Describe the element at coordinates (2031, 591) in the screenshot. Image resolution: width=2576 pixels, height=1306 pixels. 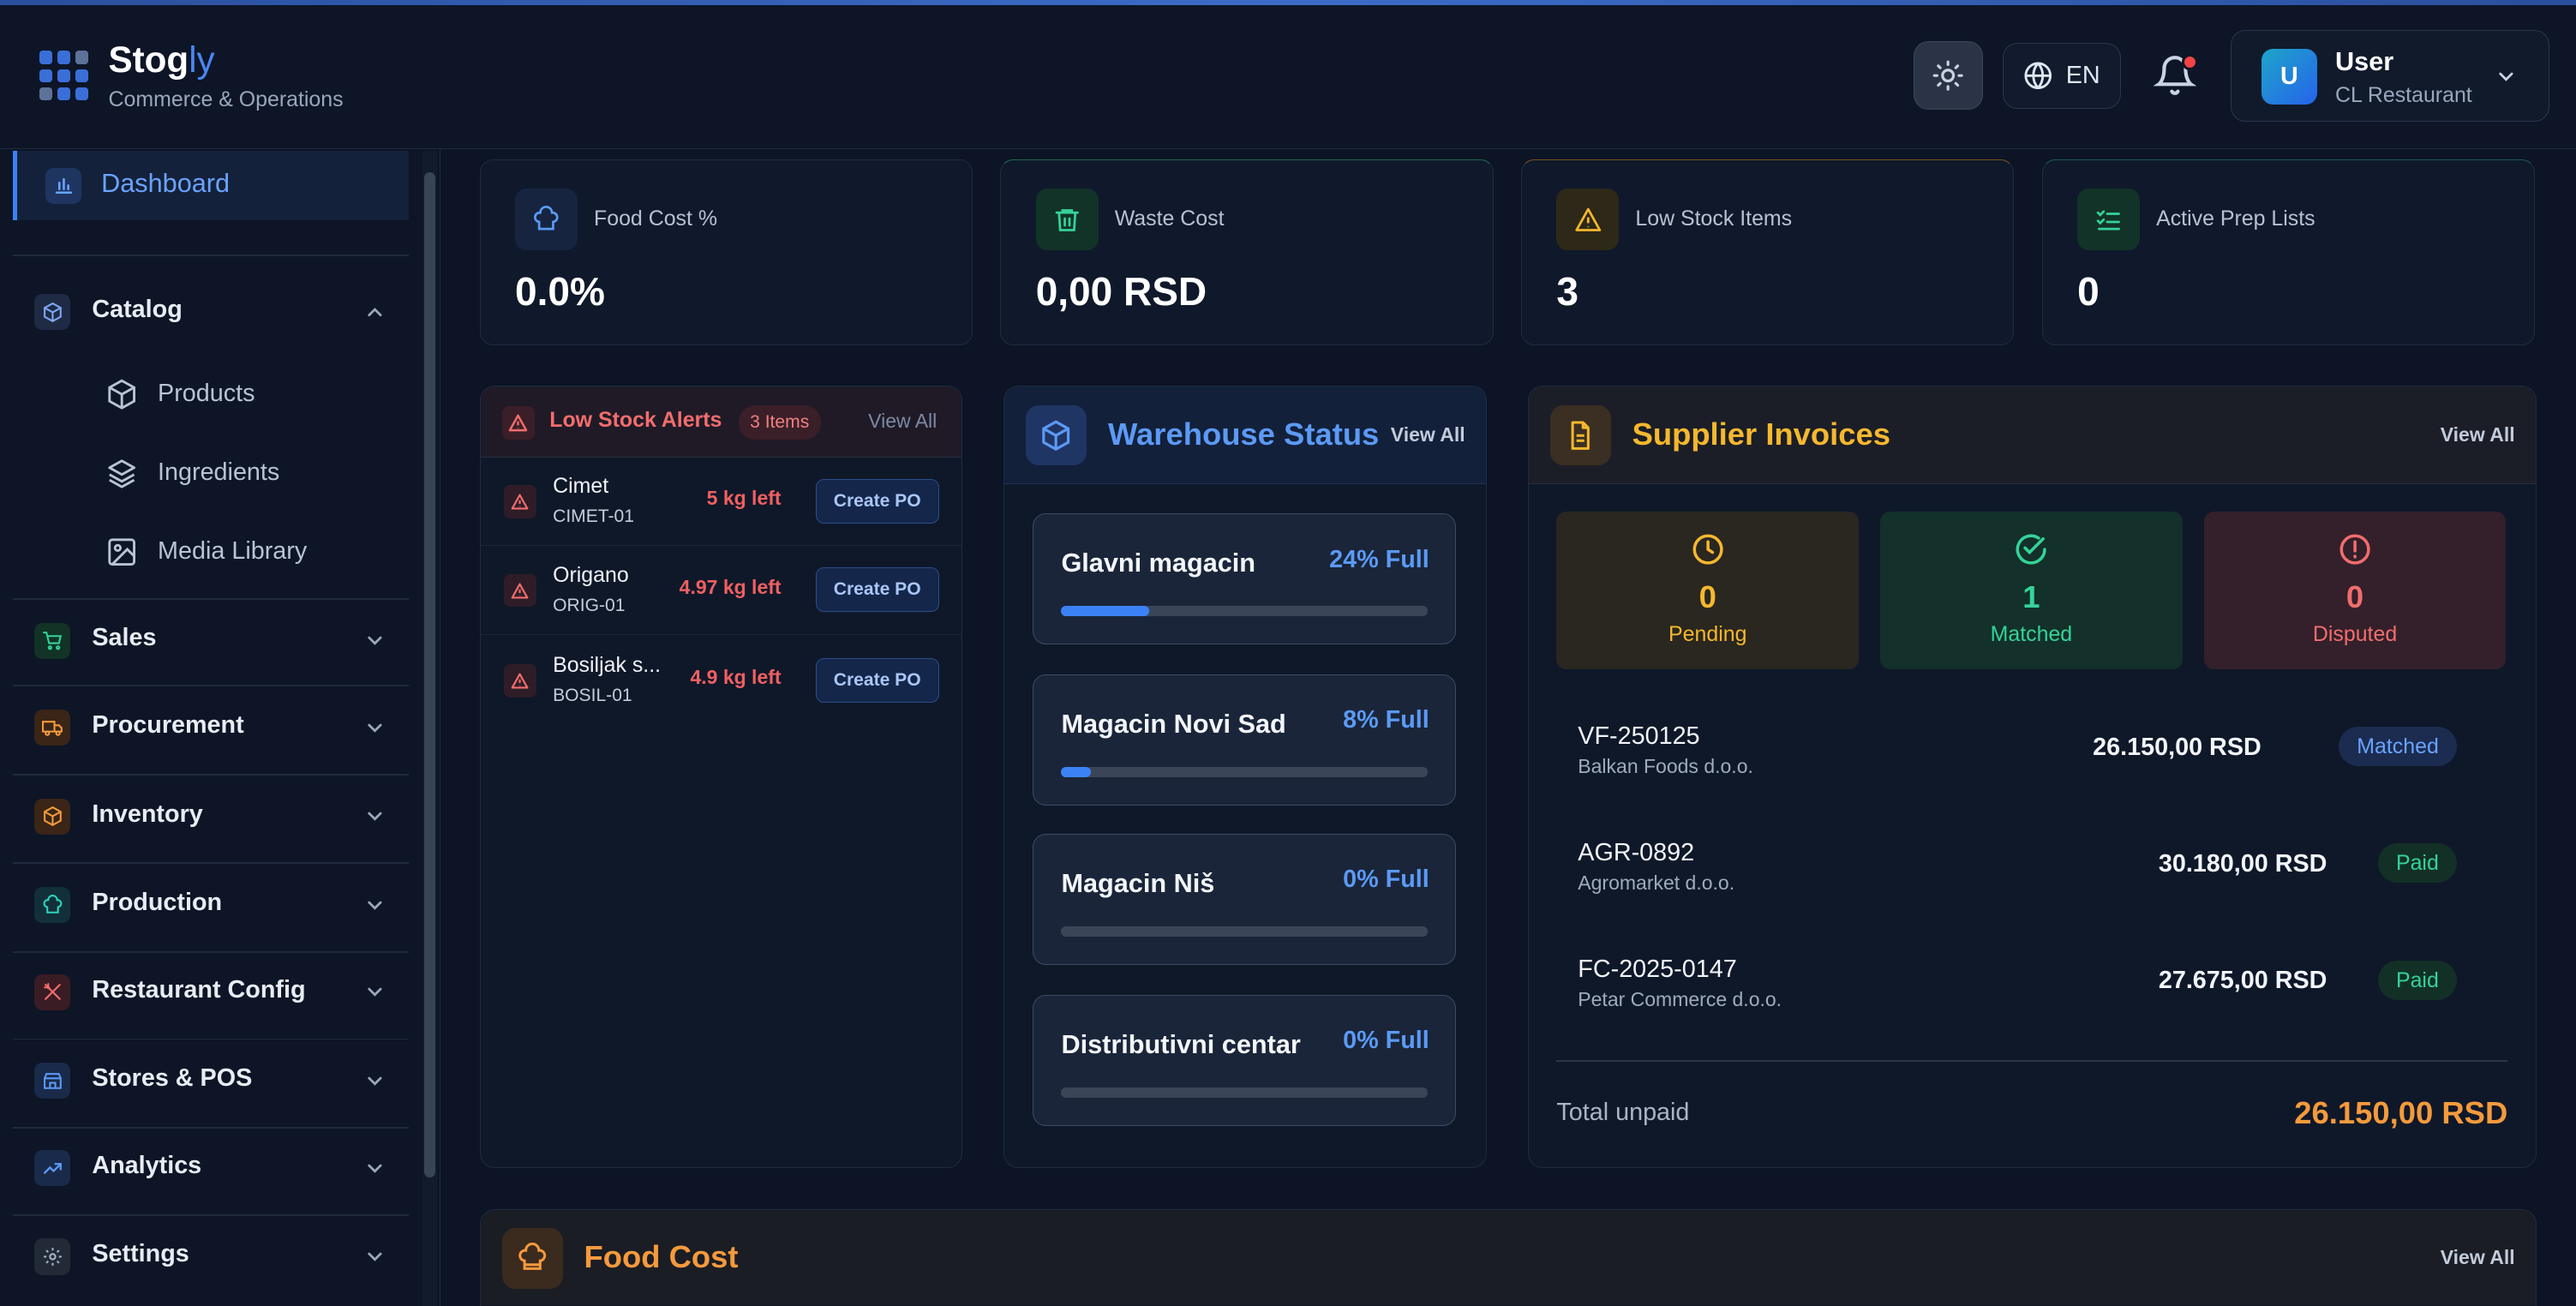
I see `matched-summary: 1 Matched` at that location.